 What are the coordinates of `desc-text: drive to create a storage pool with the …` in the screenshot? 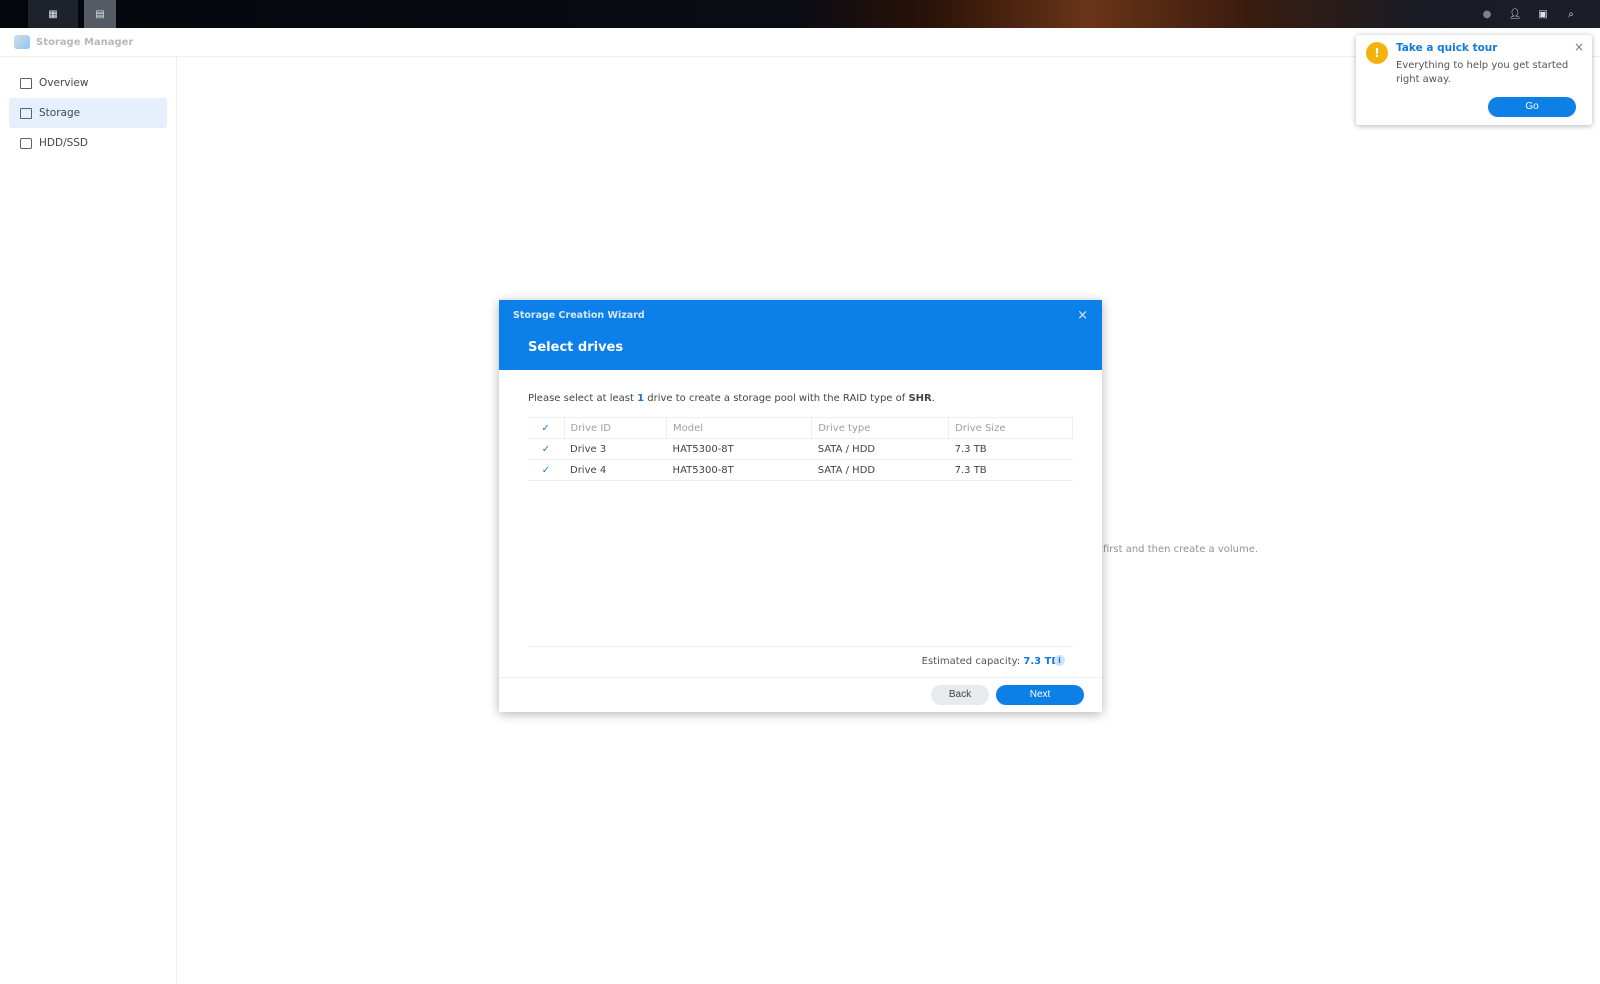 It's located at (776, 398).